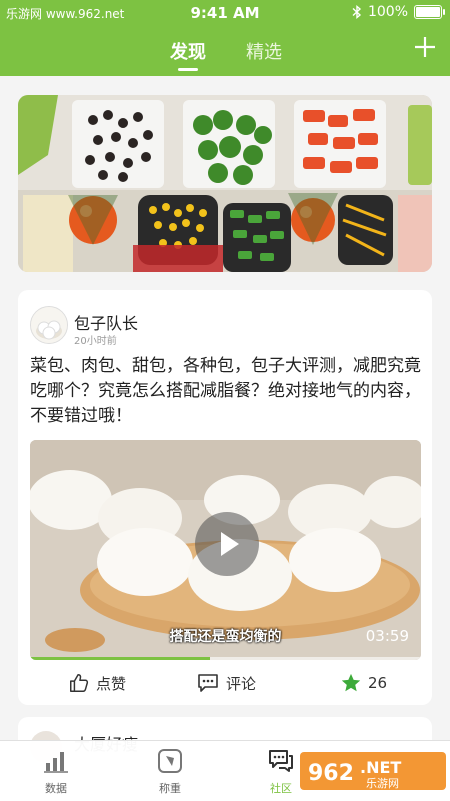 The height and width of the screenshot is (801, 450). I want to click on battery-percent: 100%, so click(387, 12).